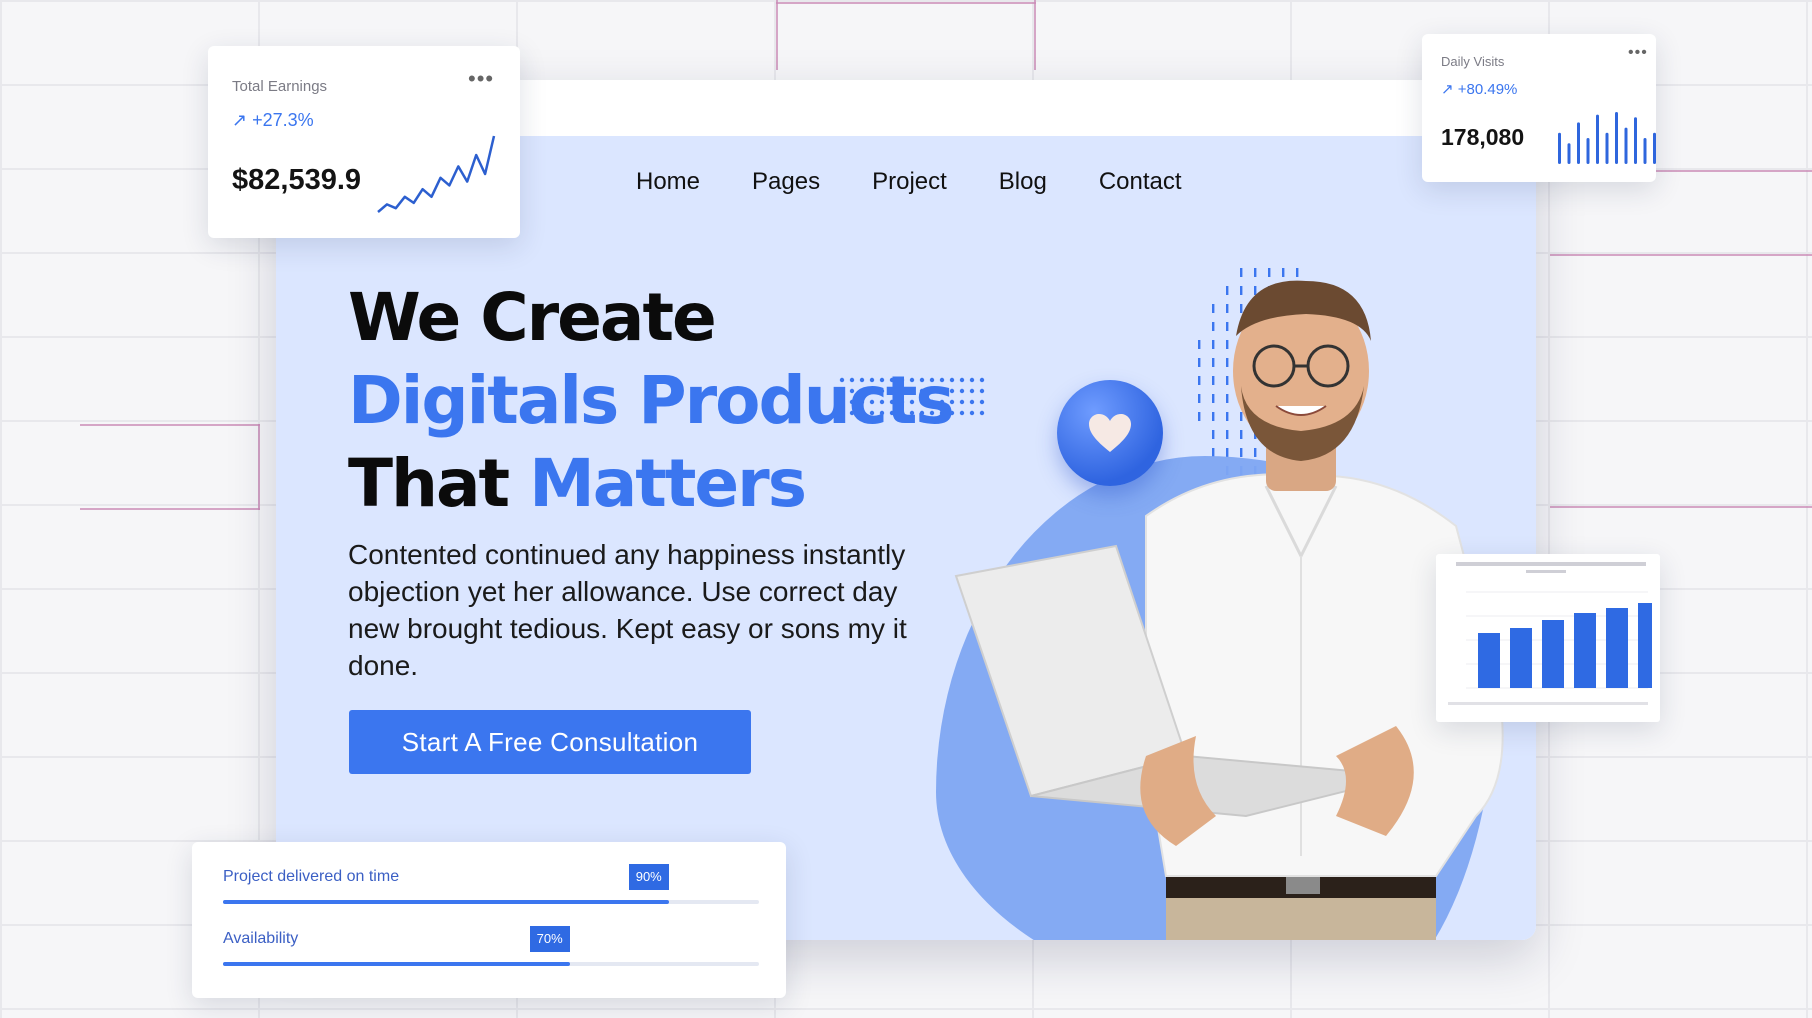 The image size is (1812, 1018). I want to click on nav-project: Project, so click(909, 182).